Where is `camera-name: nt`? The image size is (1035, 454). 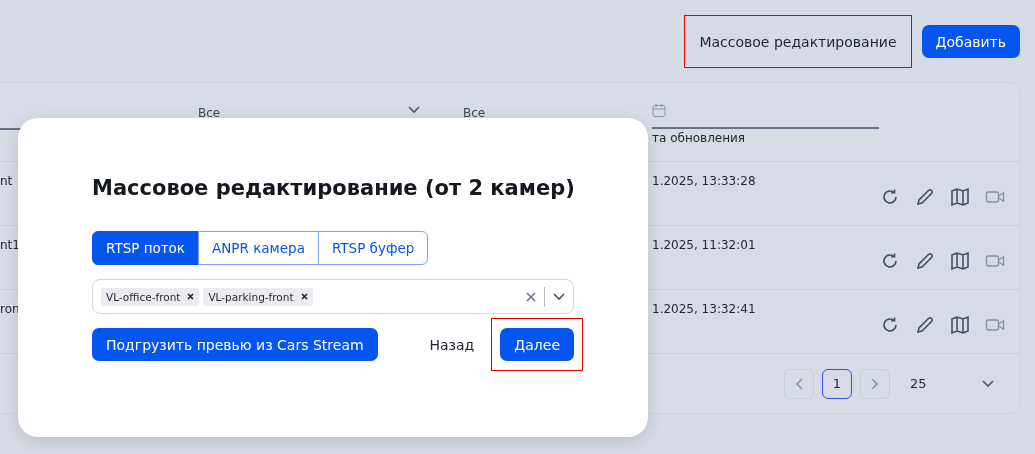
camera-name: nt is located at coordinates (6, 181).